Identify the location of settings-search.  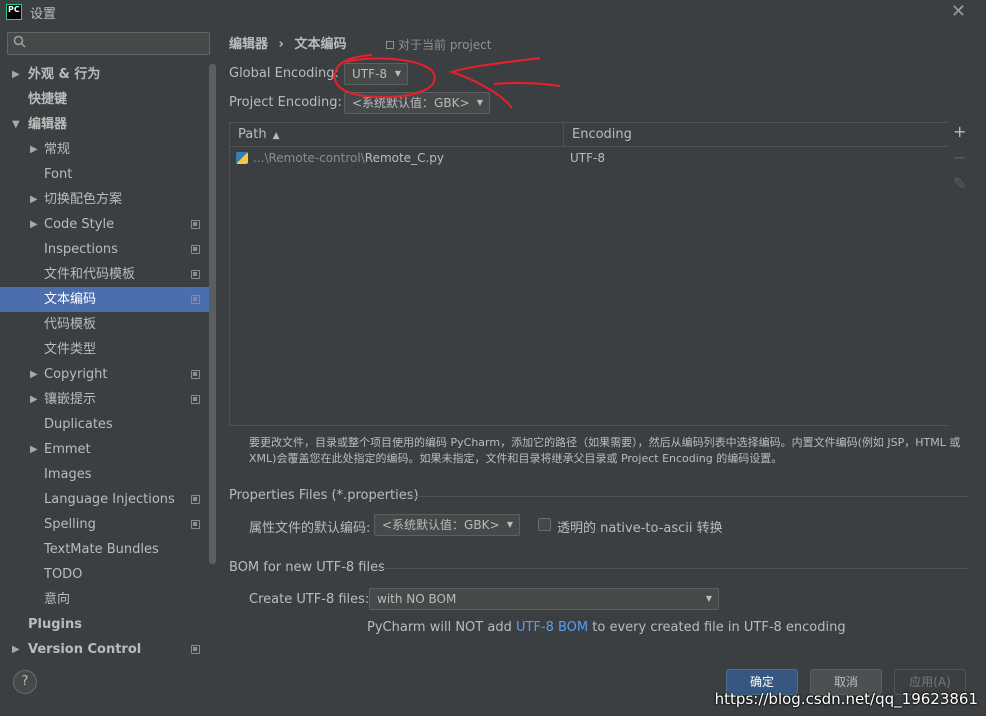
(108, 43).